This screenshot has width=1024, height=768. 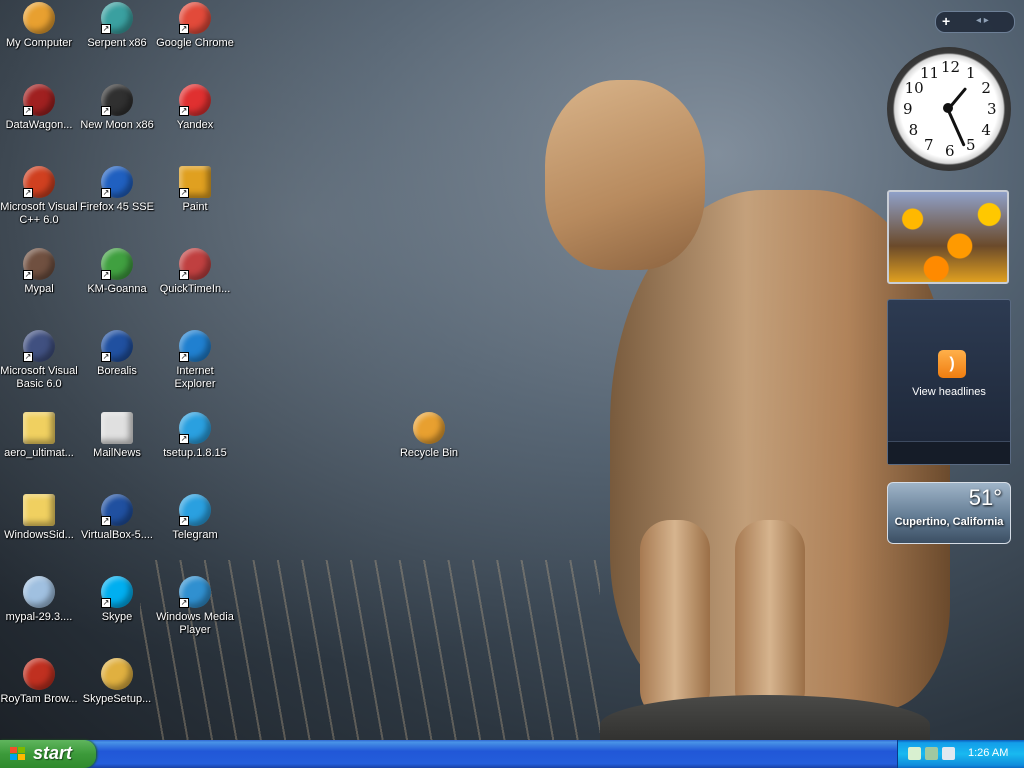 I want to click on desktop-icon-label: Telegram, so click(x=195, y=535).